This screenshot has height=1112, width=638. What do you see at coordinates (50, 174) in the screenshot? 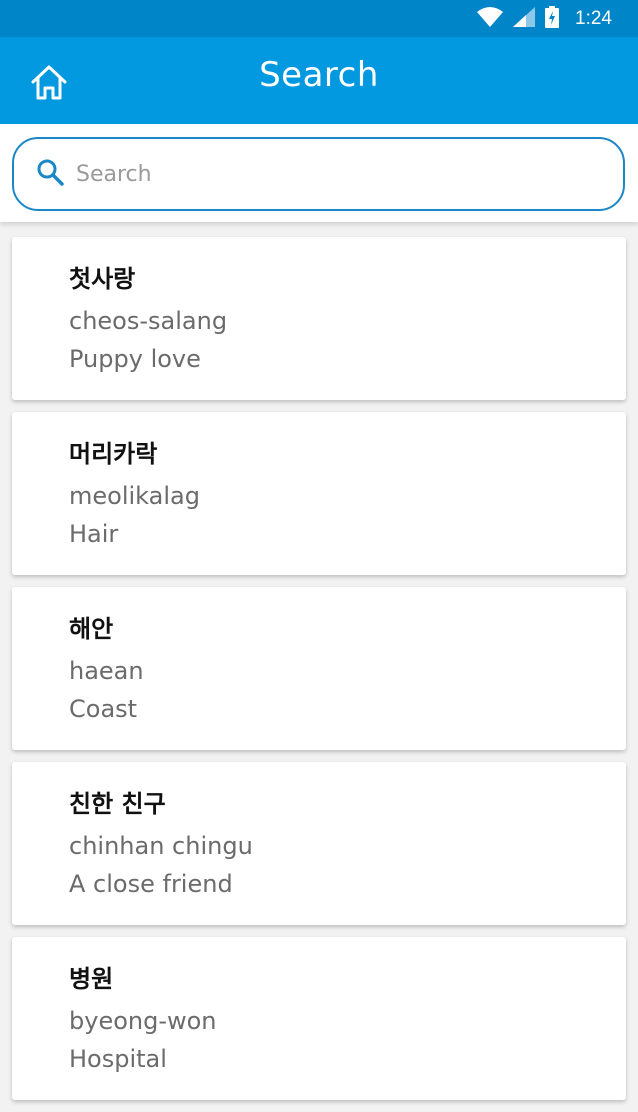
I see `search-icon` at bounding box center [50, 174].